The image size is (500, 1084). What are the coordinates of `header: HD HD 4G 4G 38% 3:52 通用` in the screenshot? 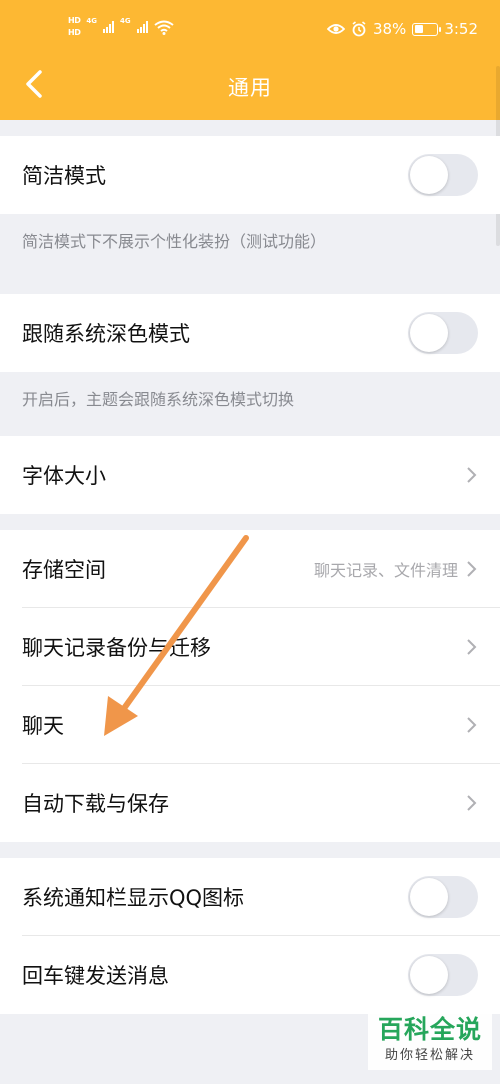 It's located at (250, 60).